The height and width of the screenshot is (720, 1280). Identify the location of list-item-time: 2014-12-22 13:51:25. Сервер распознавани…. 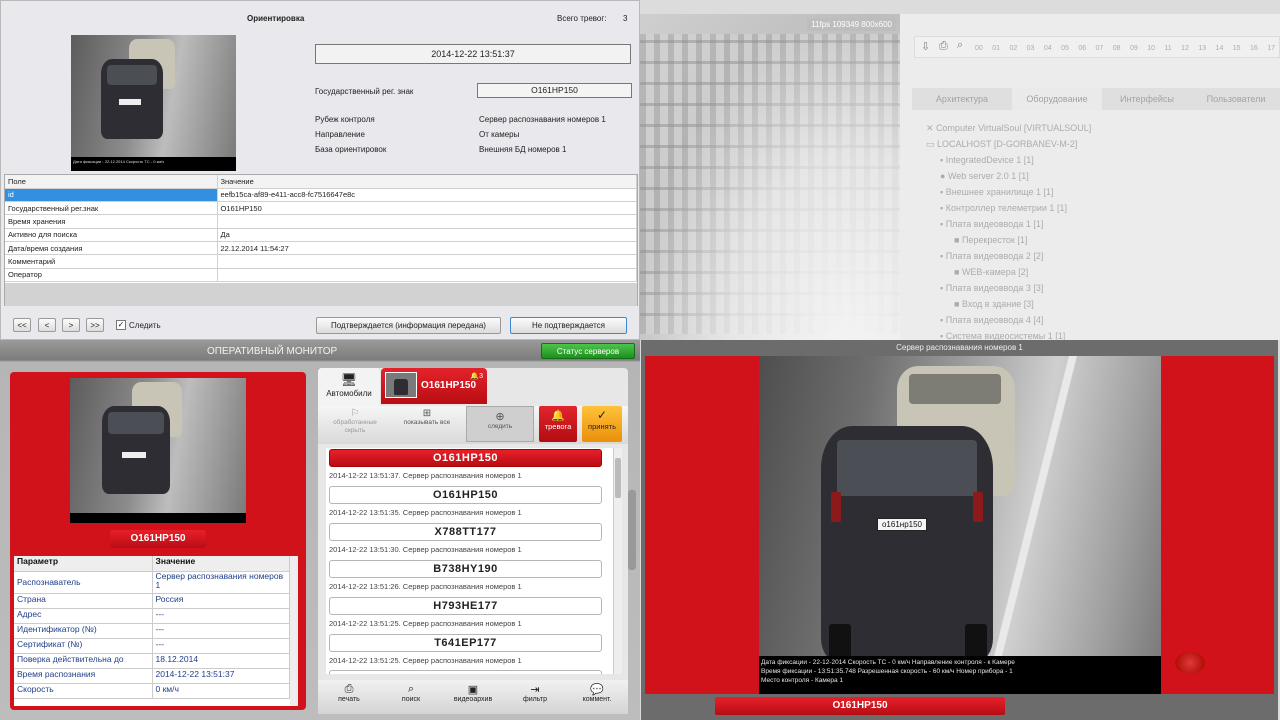
(425, 660).